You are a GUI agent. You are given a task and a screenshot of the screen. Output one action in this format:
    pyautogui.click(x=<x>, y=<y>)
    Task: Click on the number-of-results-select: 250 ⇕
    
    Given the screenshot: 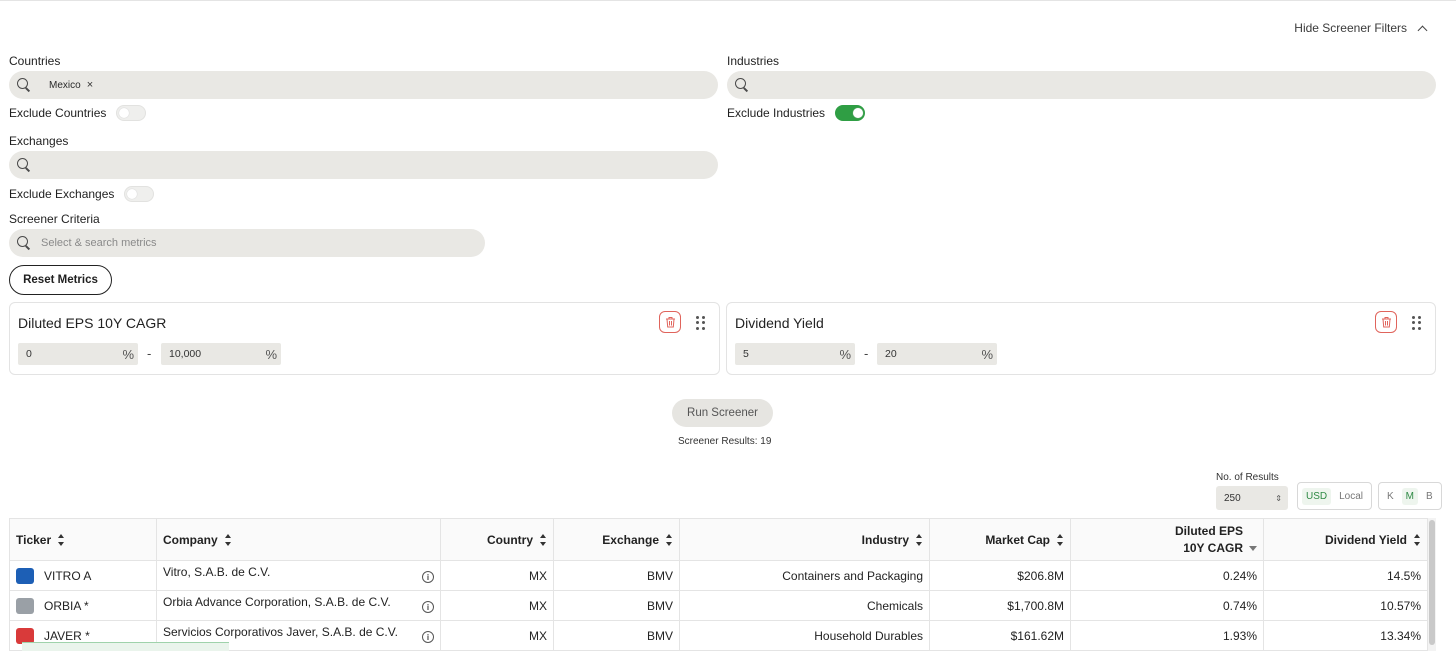 What is the action you would take?
    pyautogui.click(x=1252, y=498)
    